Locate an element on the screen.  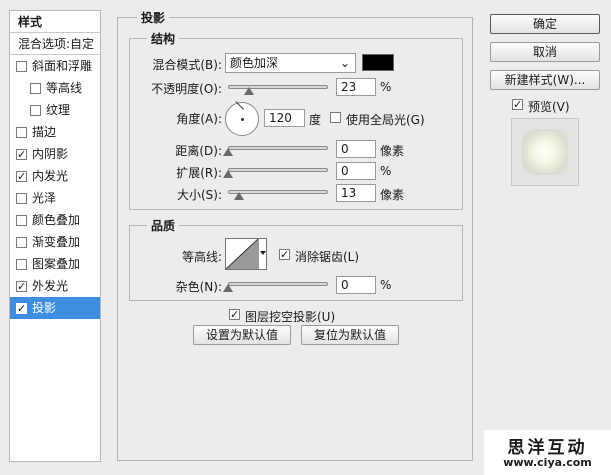
contour-label: 等高线: is located at coordinates (201, 257).